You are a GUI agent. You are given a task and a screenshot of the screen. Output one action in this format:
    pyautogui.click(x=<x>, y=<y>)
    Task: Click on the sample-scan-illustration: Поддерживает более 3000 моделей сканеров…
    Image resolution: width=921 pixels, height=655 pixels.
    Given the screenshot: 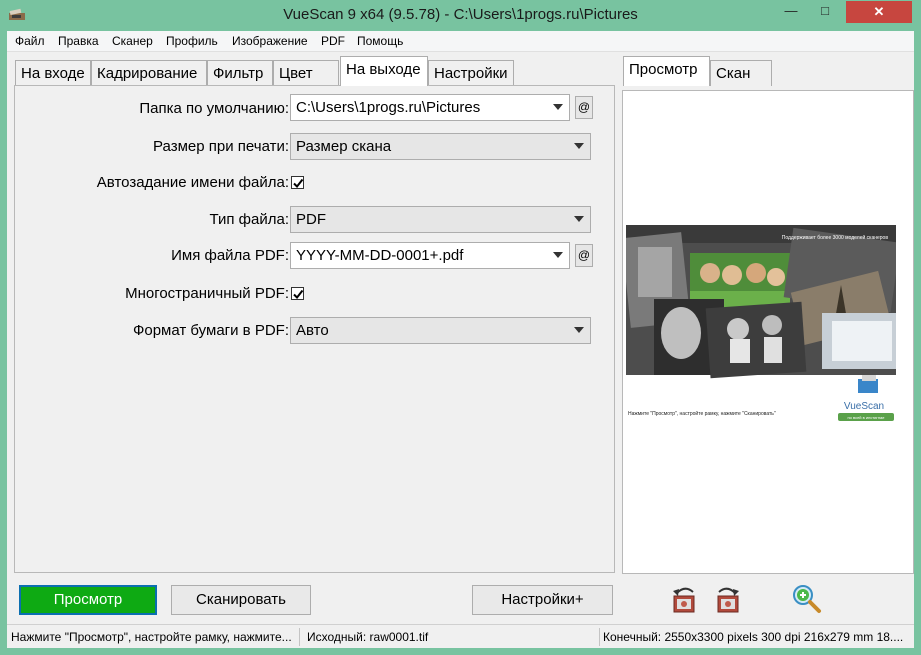 What is the action you would take?
    pyautogui.click(x=761, y=323)
    